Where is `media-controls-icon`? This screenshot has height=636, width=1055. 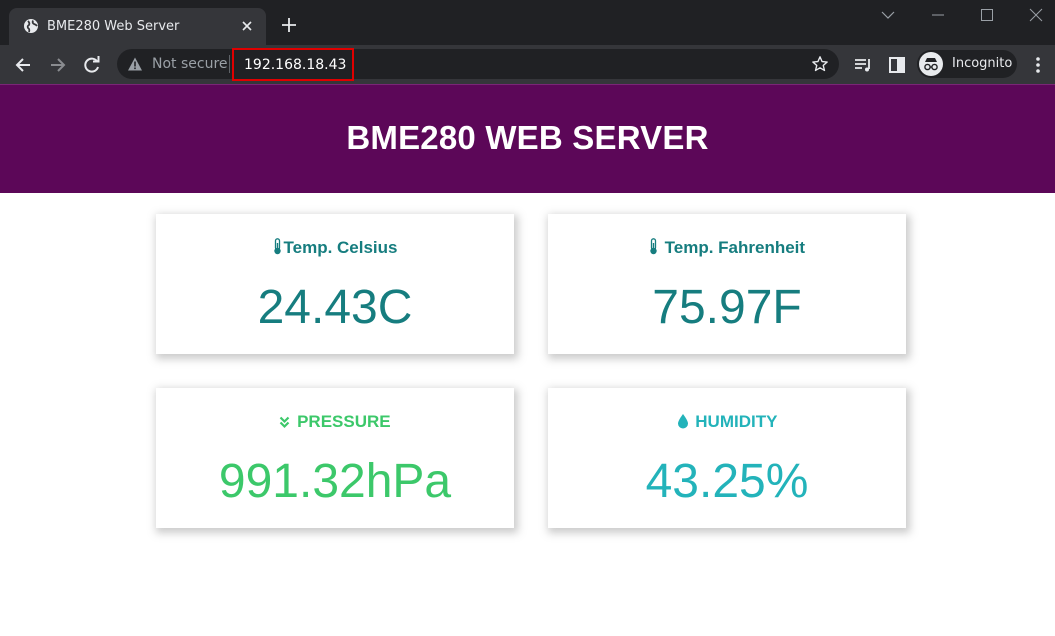
media-controls-icon is located at coordinates (863, 65).